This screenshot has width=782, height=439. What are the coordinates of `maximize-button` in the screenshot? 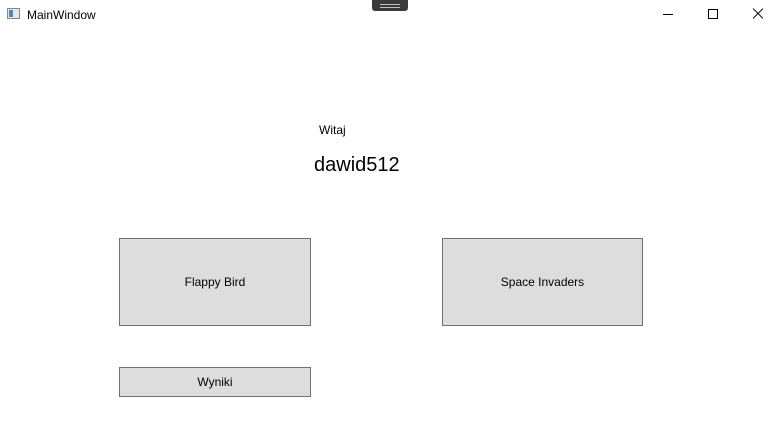 It's located at (713, 15).